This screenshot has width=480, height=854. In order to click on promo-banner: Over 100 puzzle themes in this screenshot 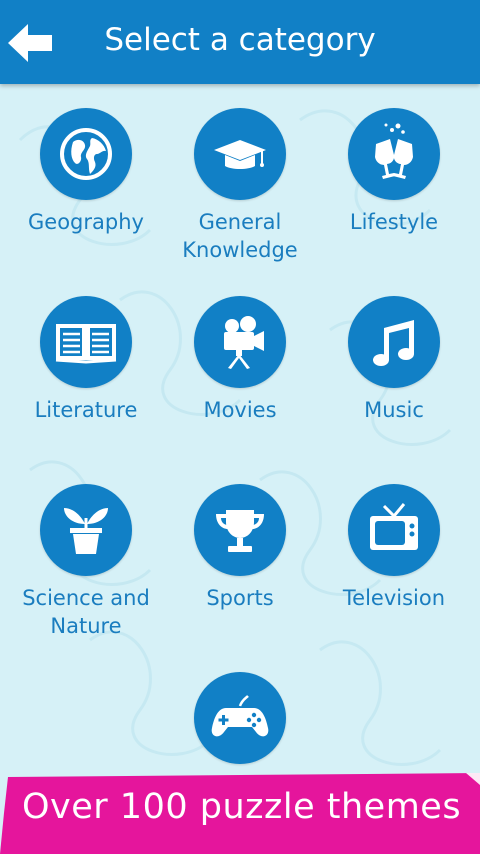, I will do `click(240, 813)`.